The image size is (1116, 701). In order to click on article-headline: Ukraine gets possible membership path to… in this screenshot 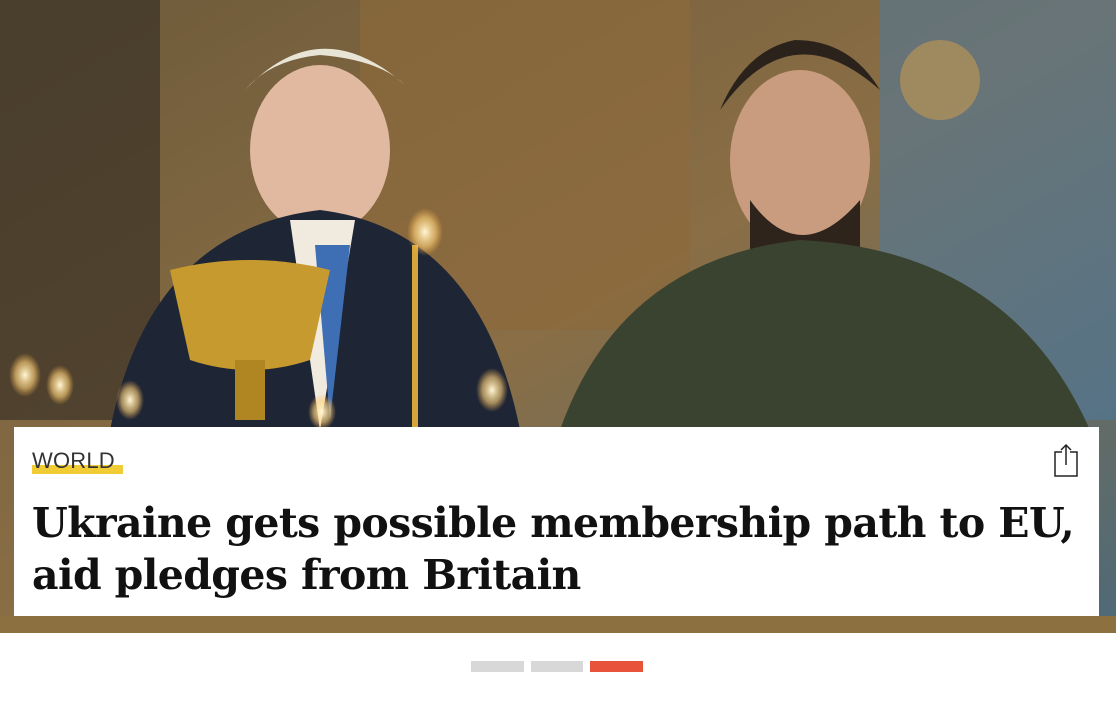, I will do `click(556, 549)`.